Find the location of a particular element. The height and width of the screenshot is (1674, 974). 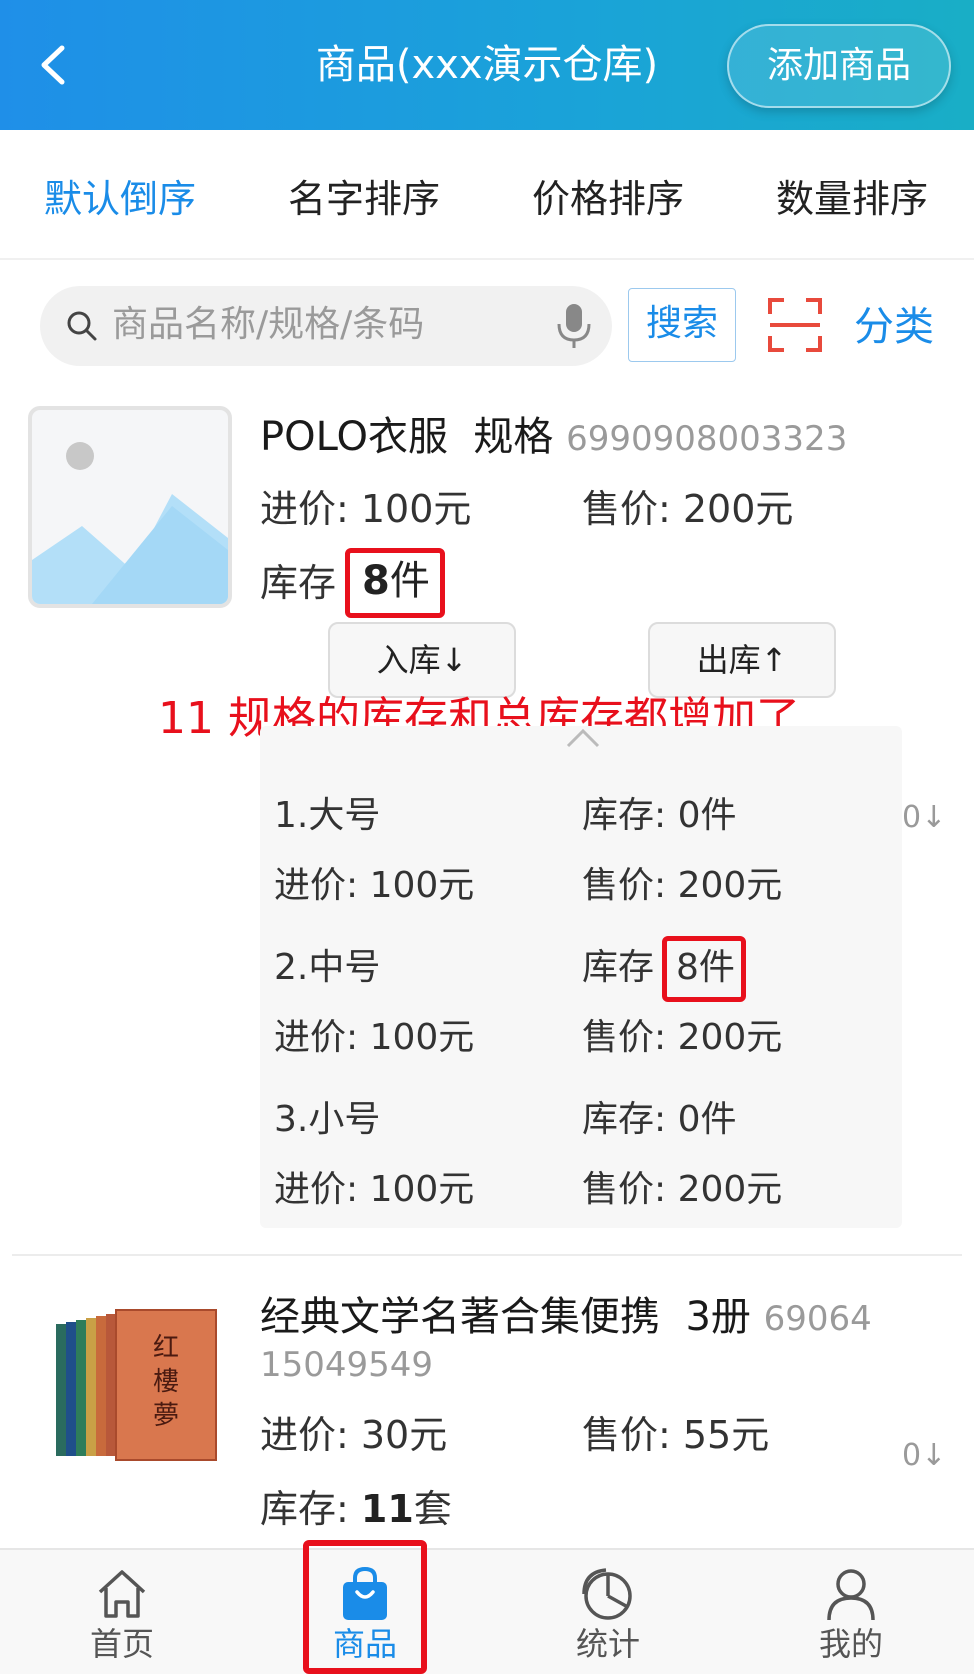

search-icon is located at coordinates (82, 326).